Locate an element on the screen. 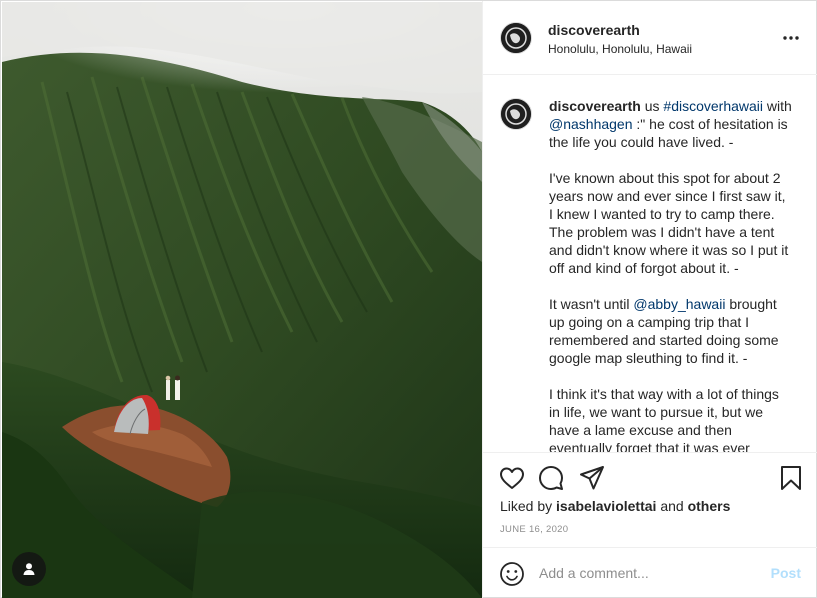 The height and width of the screenshot is (598, 817). tag-user-icon is located at coordinates (29, 569).